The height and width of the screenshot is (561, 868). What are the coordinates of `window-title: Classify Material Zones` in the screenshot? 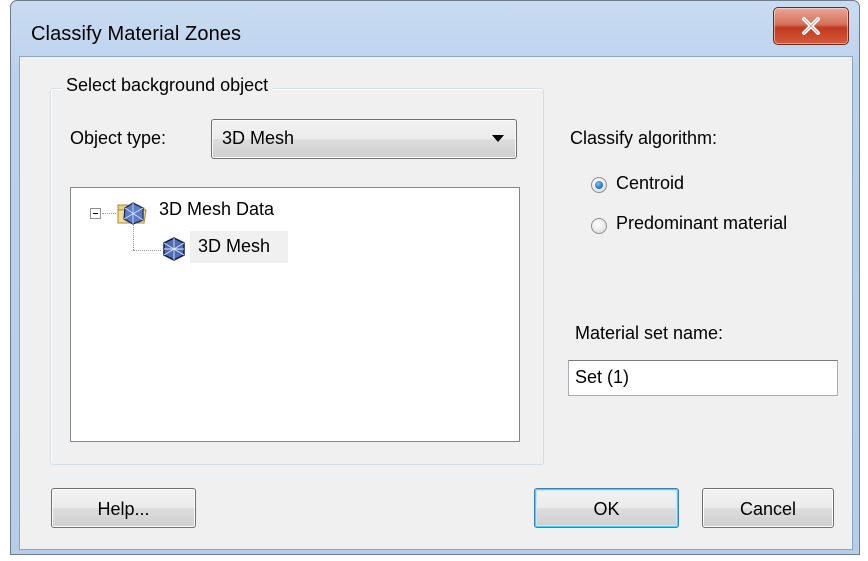 It's located at (136, 34).